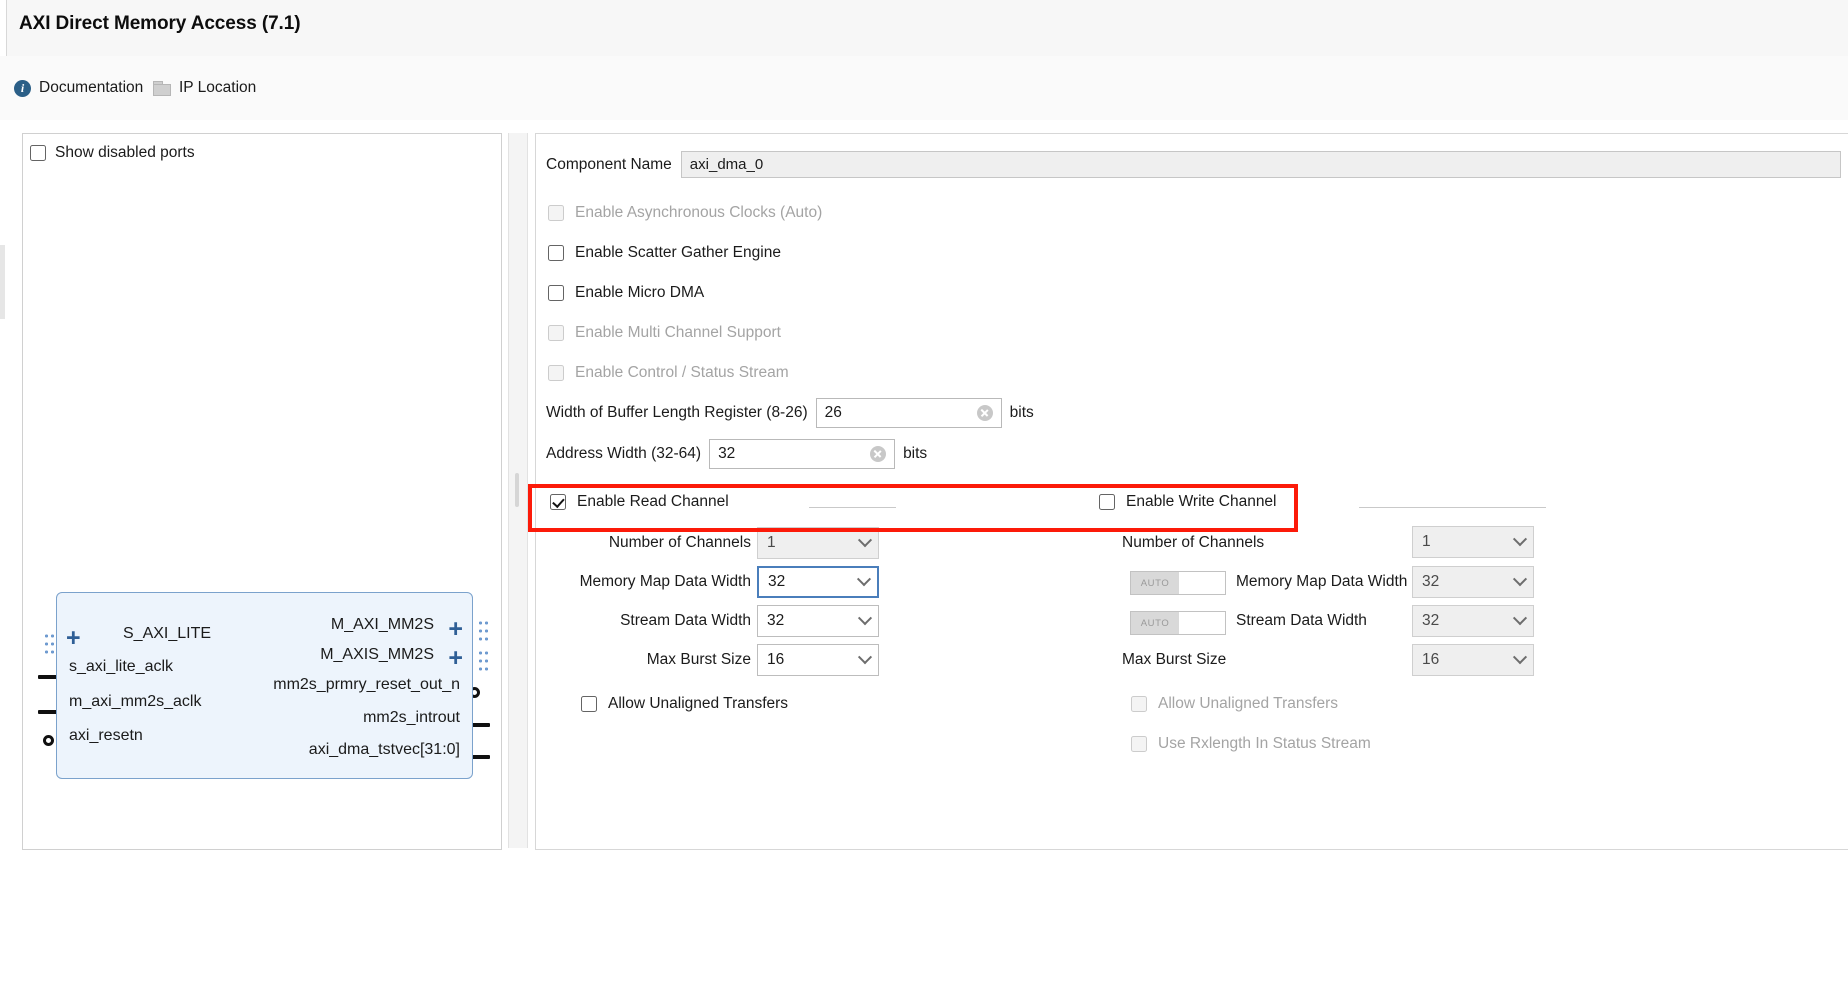 The image size is (1848, 997). What do you see at coordinates (1452, 507) in the screenshot?
I see `write-channel-separator` at bounding box center [1452, 507].